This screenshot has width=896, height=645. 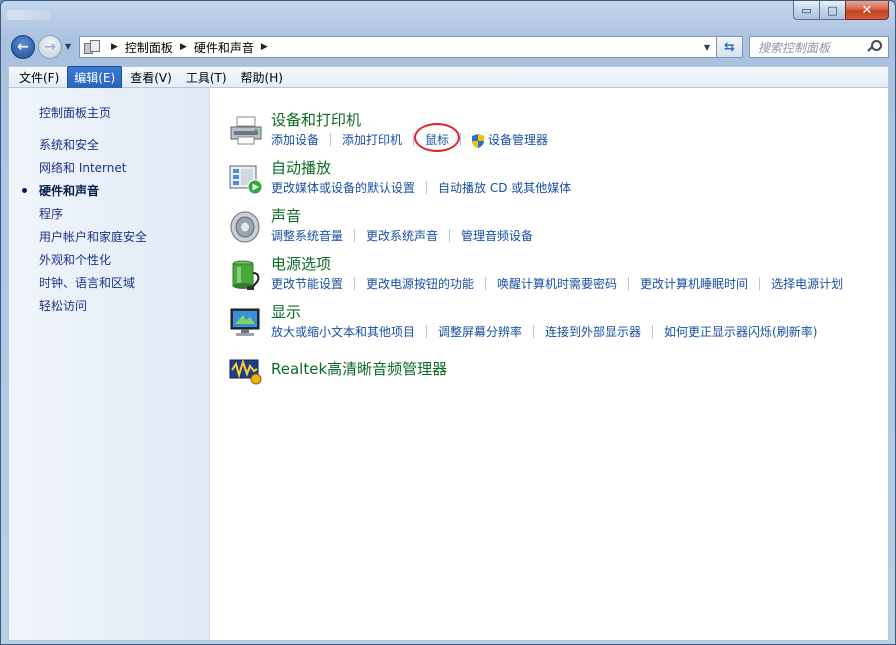 What do you see at coordinates (246, 323) in the screenshot?
I see `monitor-icon` at bounding box center [246, 323].